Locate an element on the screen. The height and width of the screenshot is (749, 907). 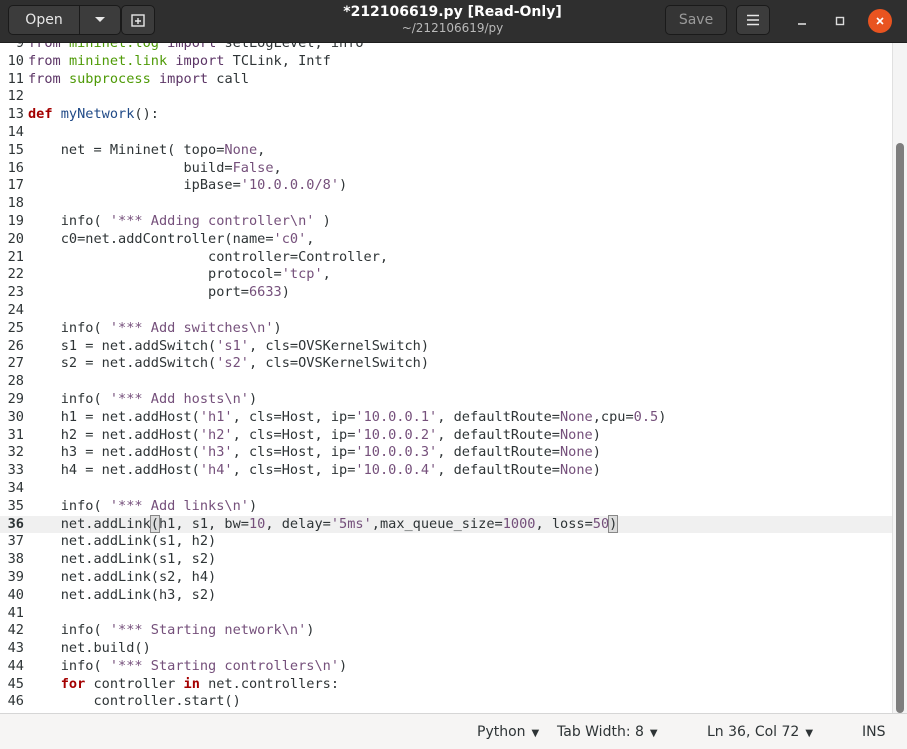
save-button: Save is located at coordinates (696, 20).